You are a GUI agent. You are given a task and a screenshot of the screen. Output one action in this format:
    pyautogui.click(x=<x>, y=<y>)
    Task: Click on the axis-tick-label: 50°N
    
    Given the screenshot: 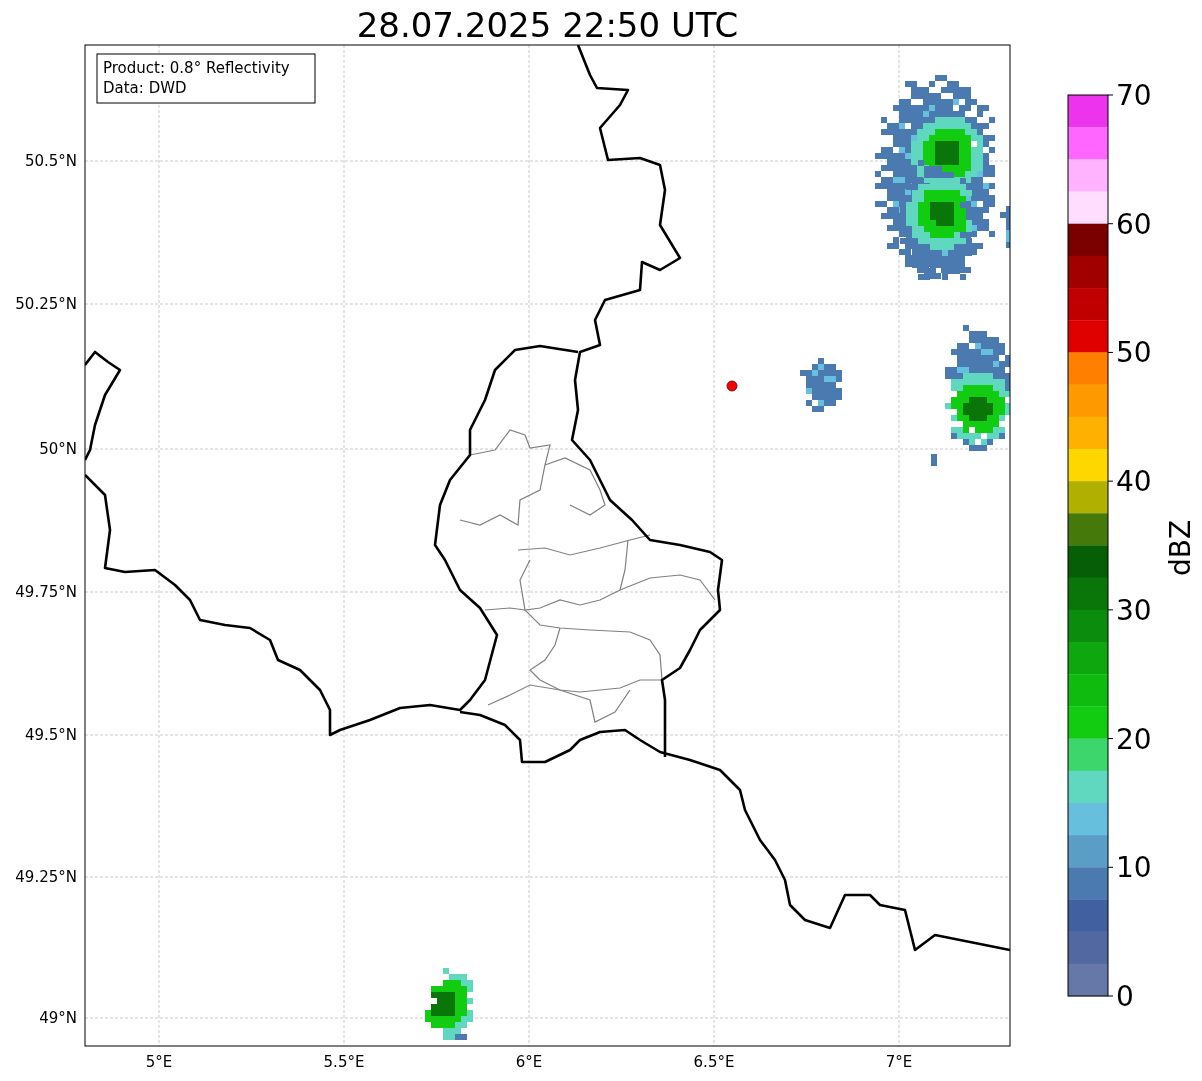 What is the action you would take?
    pyautogui.click(x=58, y=449)
    